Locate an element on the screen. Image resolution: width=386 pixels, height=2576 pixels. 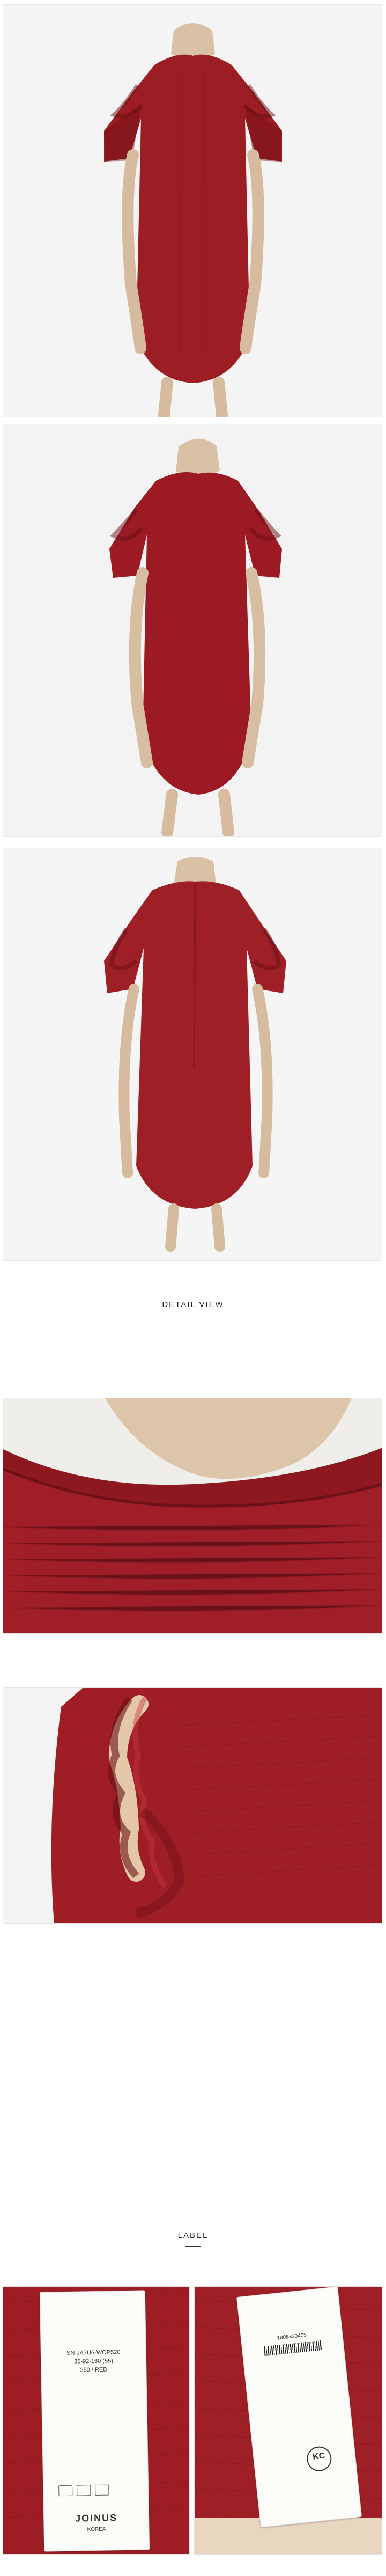
label-color: 250 / RED is located at coordinates (94, 2370).